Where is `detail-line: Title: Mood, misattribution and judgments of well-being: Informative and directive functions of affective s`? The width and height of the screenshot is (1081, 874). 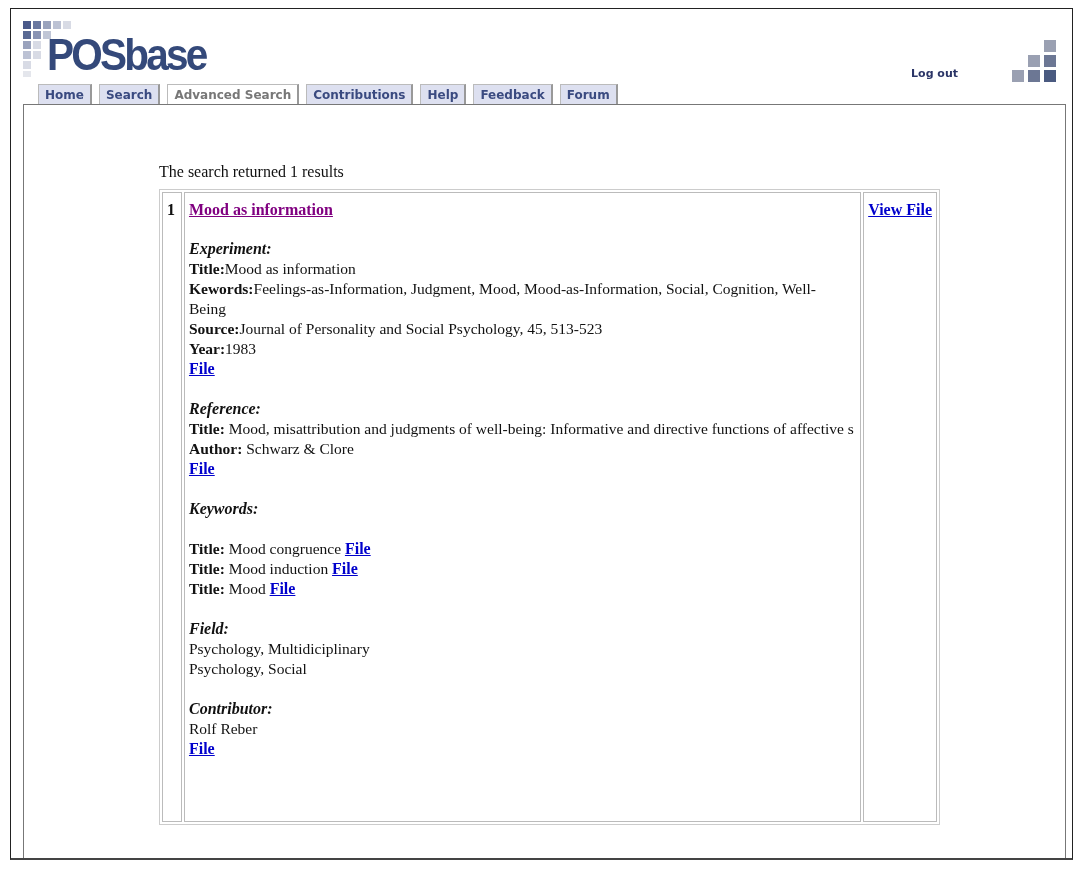
detail-line: Title: Mood, misattribution and judgments of well-being: Informative and directive functions of affective s is located at coordinates (521, 429).